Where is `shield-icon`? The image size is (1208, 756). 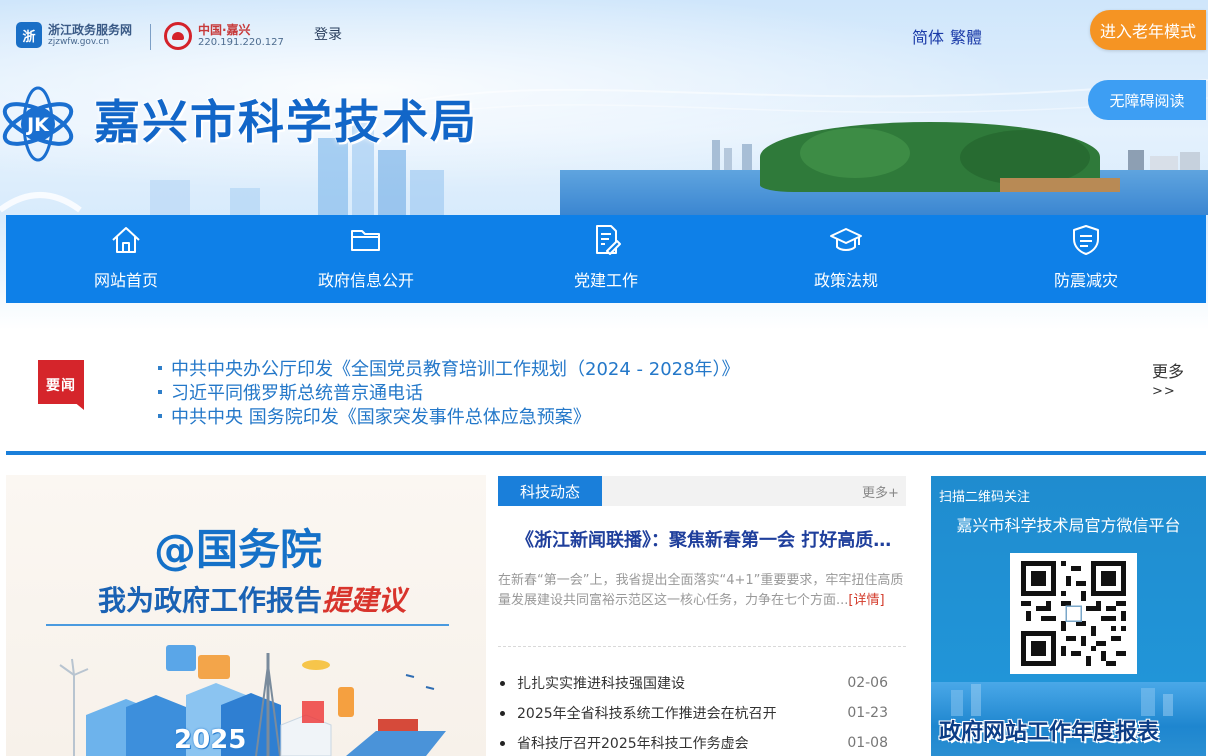
shield-icon is located at coordinates (1086, 240).